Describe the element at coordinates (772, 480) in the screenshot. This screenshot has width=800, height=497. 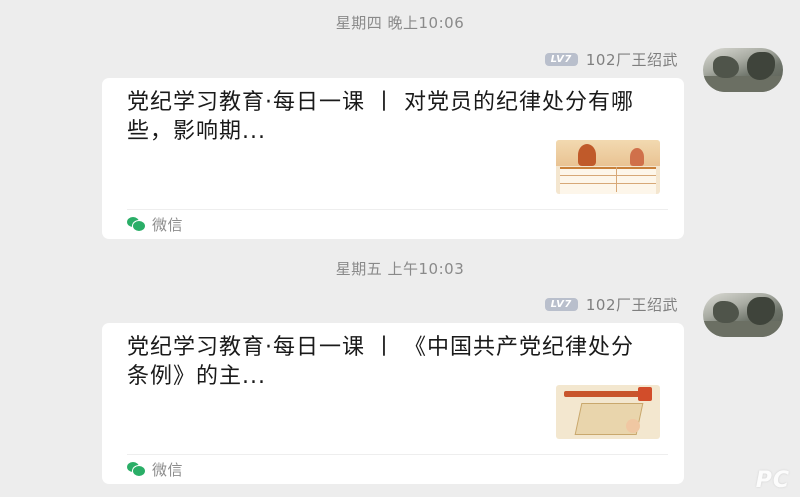
I see `watermark: PC` at that location.